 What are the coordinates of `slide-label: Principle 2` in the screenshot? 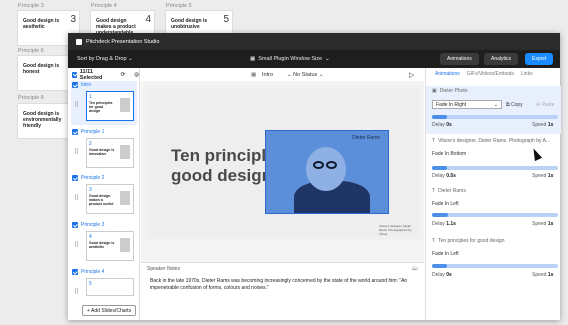 It's located at (93, 178).